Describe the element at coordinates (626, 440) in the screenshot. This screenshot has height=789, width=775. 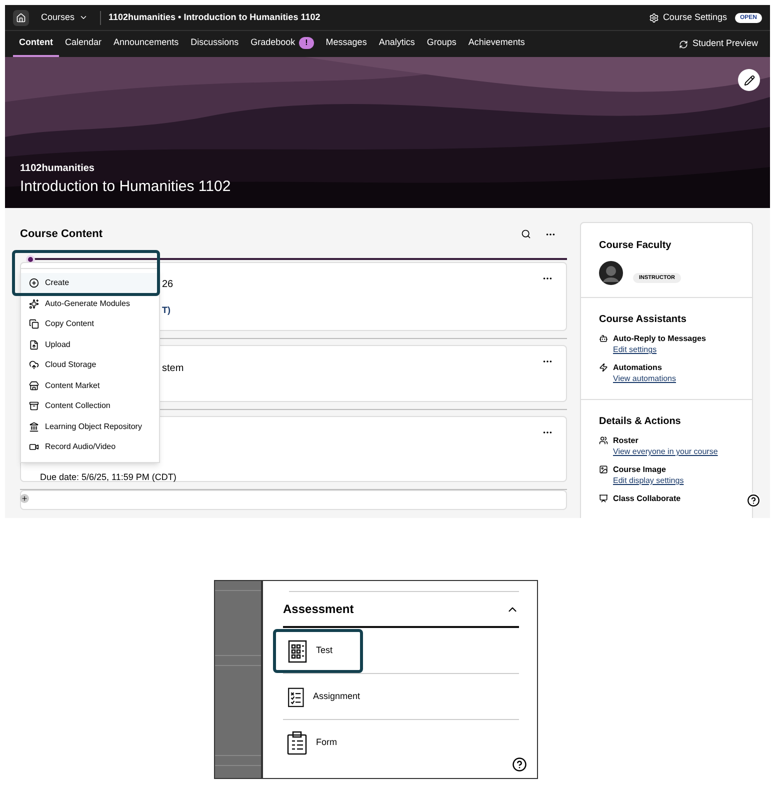
I see `item-label: Roster` at that location.